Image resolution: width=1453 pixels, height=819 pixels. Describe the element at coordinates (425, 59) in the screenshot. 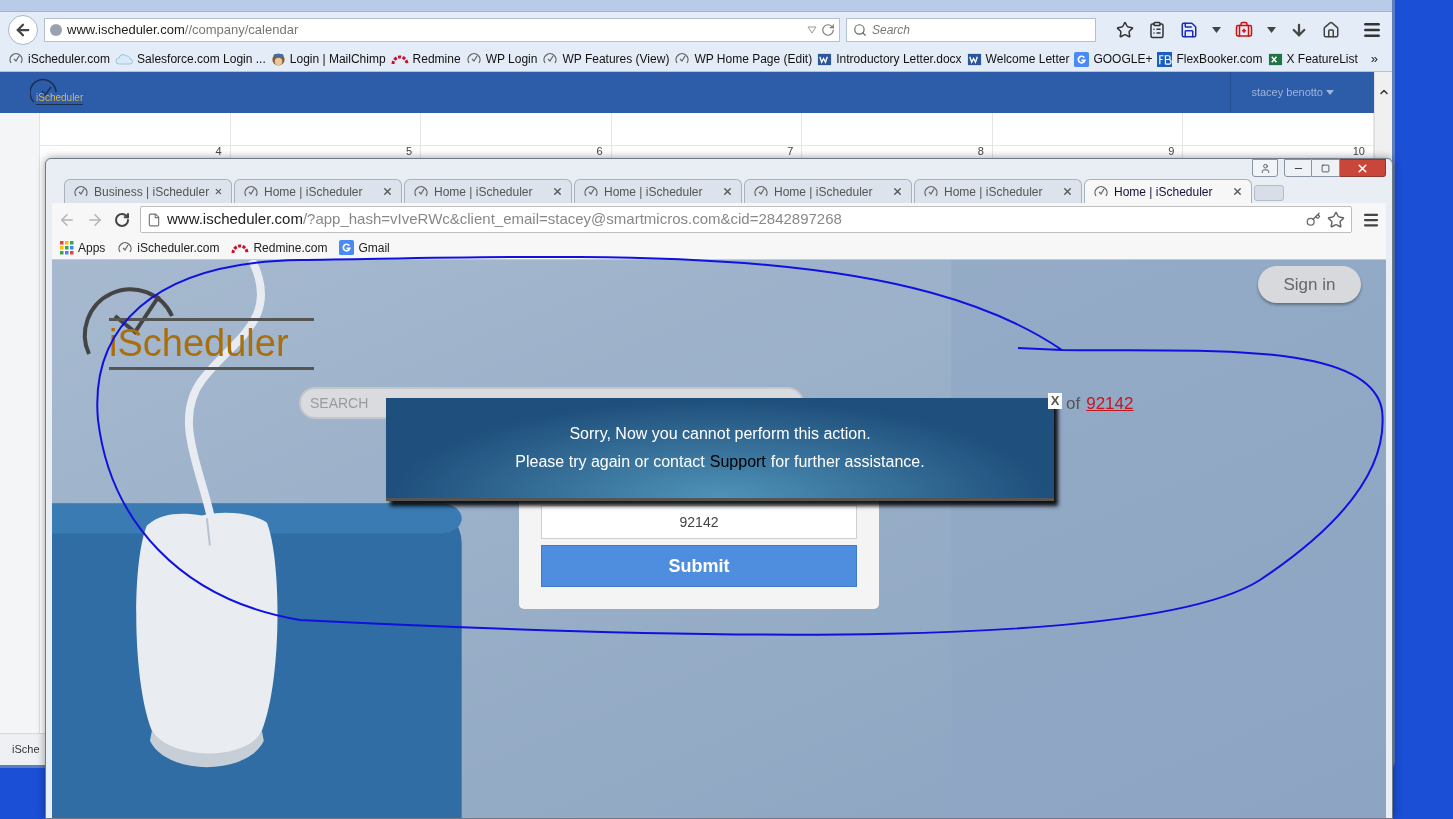

I see `bookmark: Redmine` at that location.